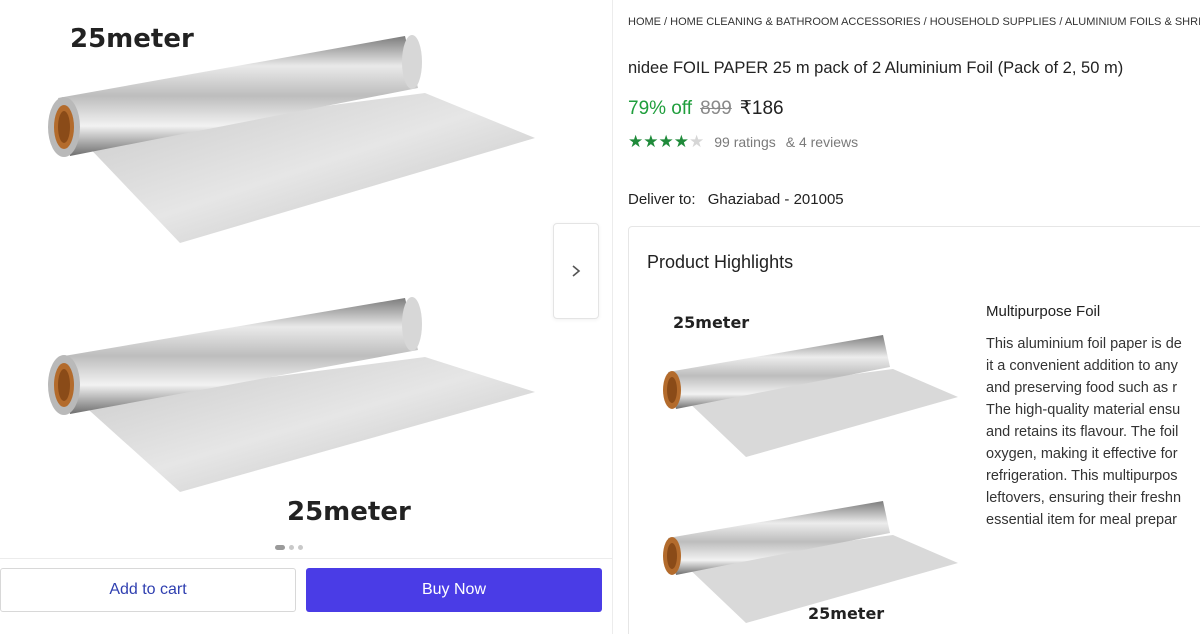  Describe the element at coordinates (291, 394) in the screenshot. I see `foil-roll-image-bottom` at that location.